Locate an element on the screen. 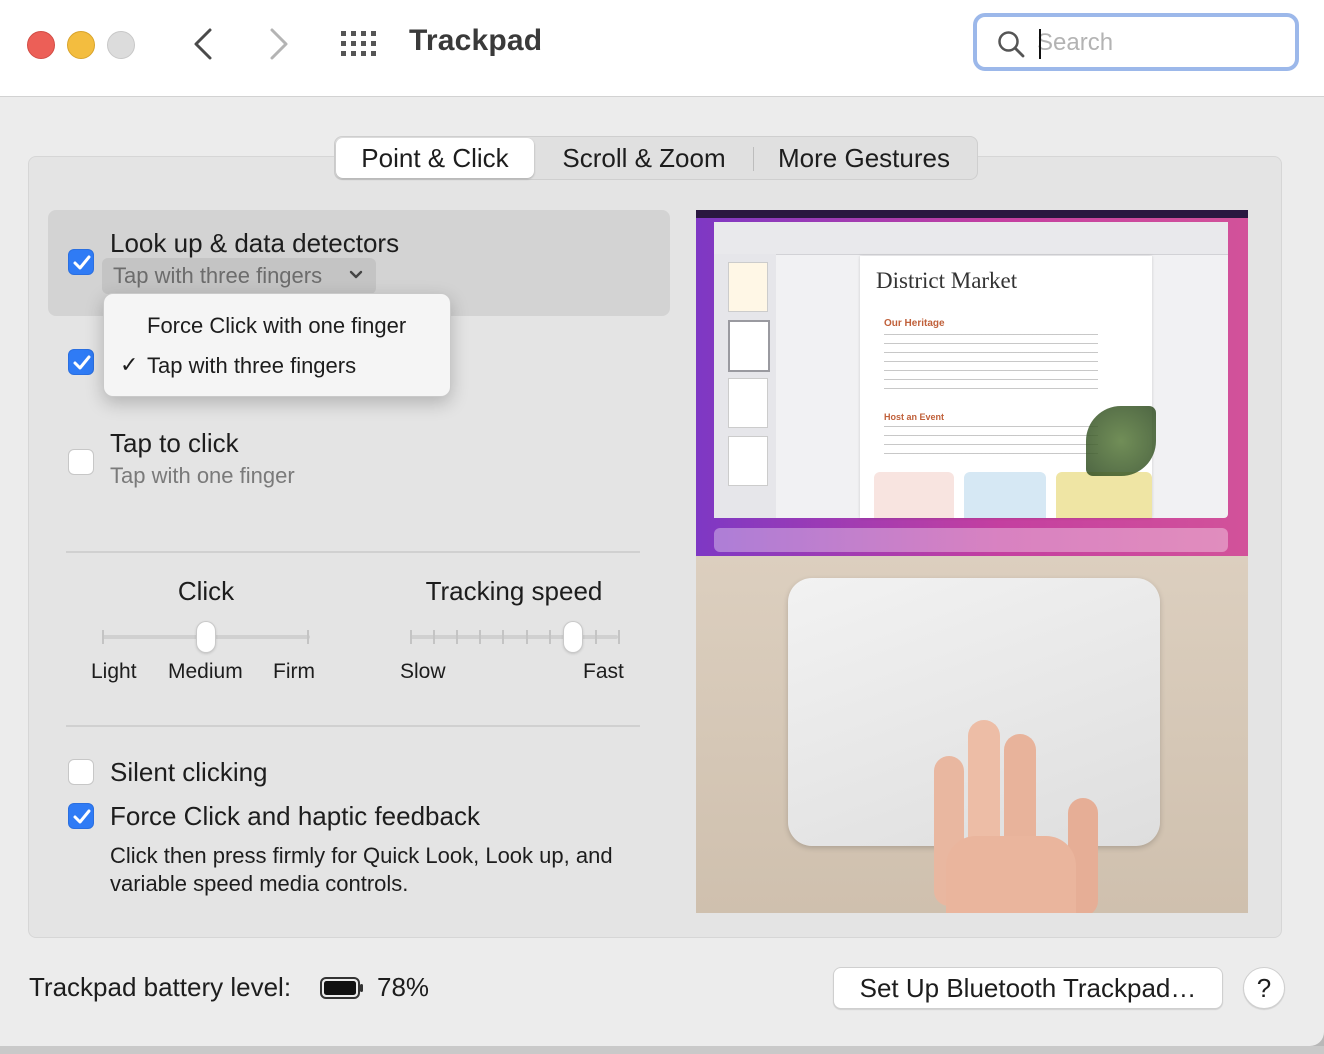 Image resolution: width=1324 pixels, height=1054 pixels. preview-vegetable-image is located at coordinates (1121, 441).